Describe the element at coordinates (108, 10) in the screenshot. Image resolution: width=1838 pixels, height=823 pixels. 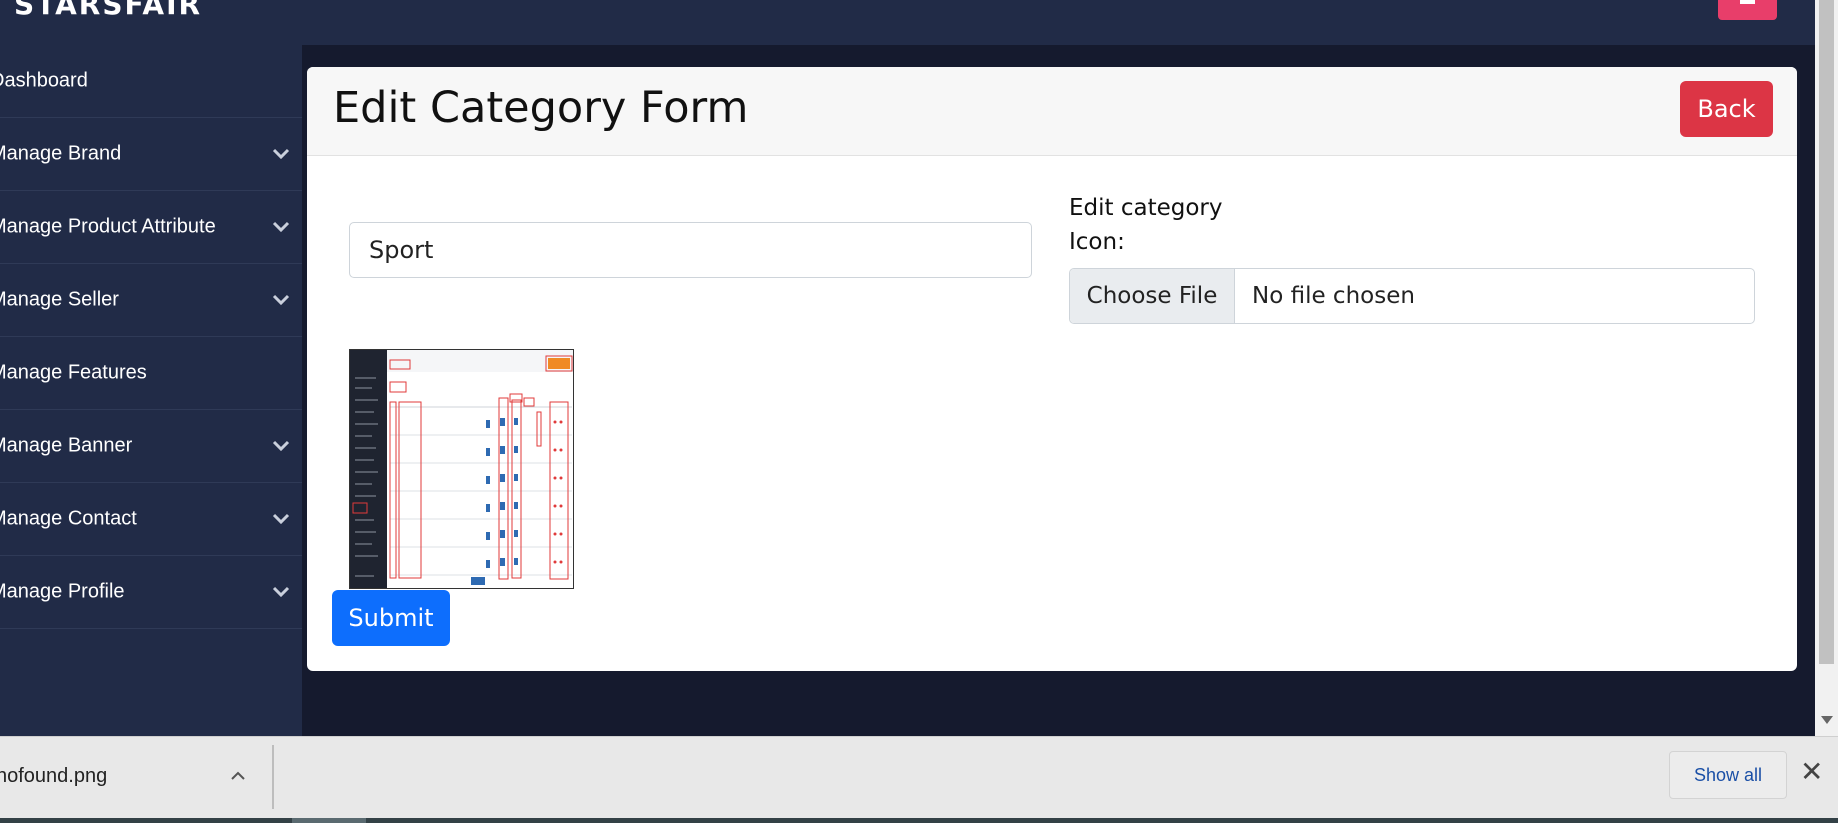
I see `brand-logo: STARSFAIR` at that location.